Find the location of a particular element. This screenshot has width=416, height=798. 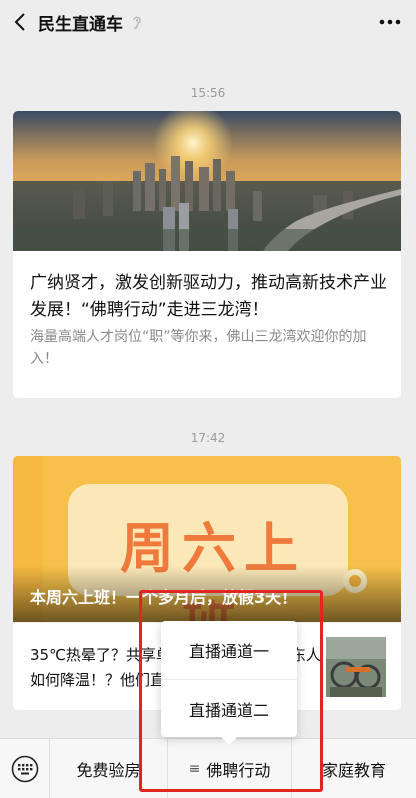

article-digest: 海量高端人才岗位“职”等你来，佛山三龙湾欢迎你的加入！ is located at coordinates (198, 348).